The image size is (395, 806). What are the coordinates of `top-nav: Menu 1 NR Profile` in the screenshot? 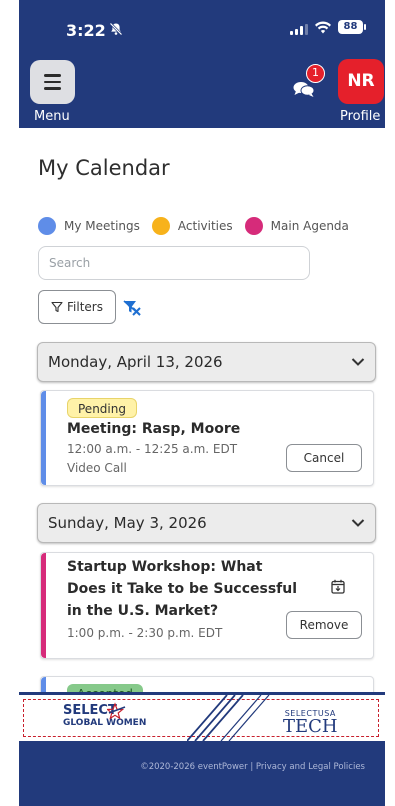 It's located at (197, 92).